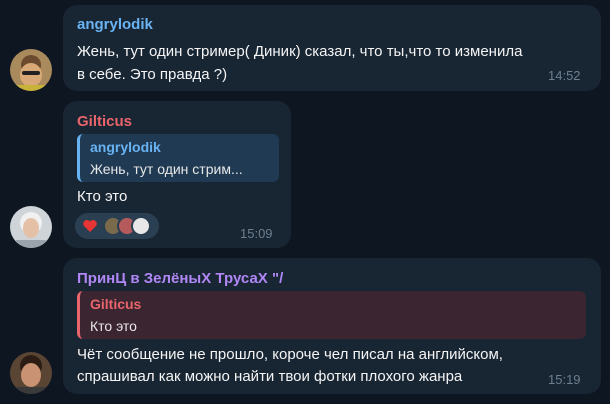 The width and height of the screenshot is (610, 404). Describe the element at coordinates (117, 226) in the screenshot. I see `reaction-chip` at that location.